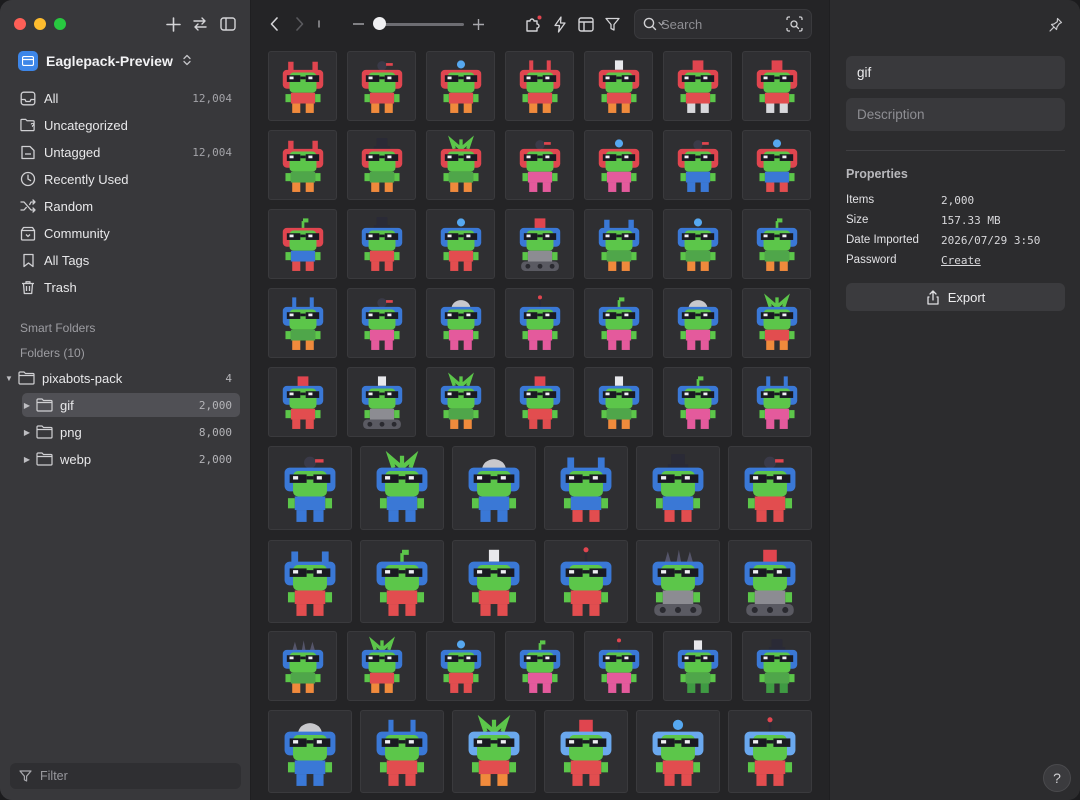  Describe the element at coordinates (125, 98) in the screenshot. I see `sidebar-item-all: All 12,004` at that location.